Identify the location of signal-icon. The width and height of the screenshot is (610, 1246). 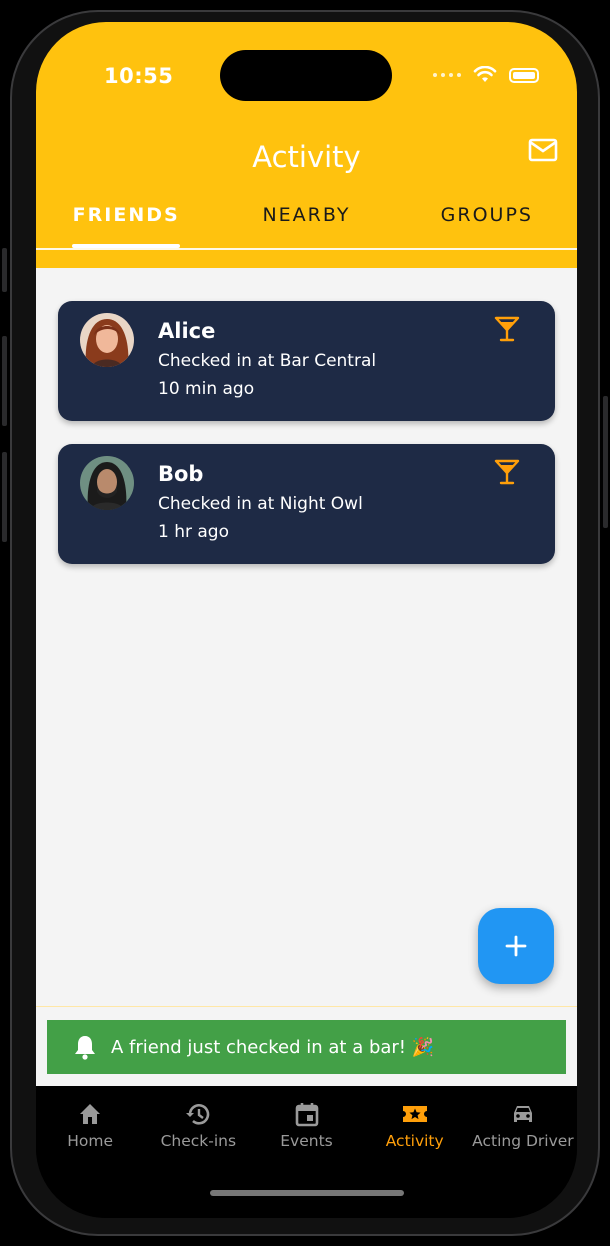
(447, 75).